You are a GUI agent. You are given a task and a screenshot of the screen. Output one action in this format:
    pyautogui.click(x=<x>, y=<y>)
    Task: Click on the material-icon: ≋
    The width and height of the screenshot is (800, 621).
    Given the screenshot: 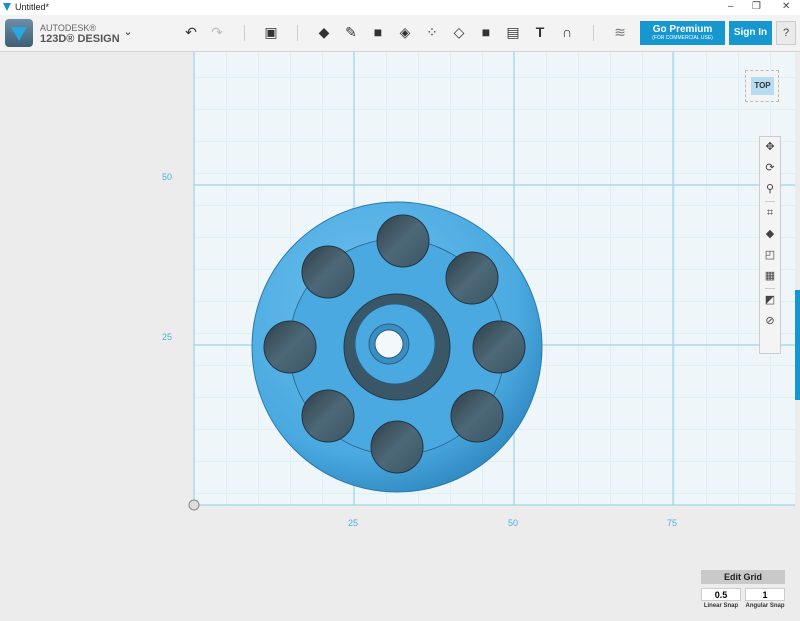 What is the action you would take?
    pyautogui.click(x=620, y=32)
    